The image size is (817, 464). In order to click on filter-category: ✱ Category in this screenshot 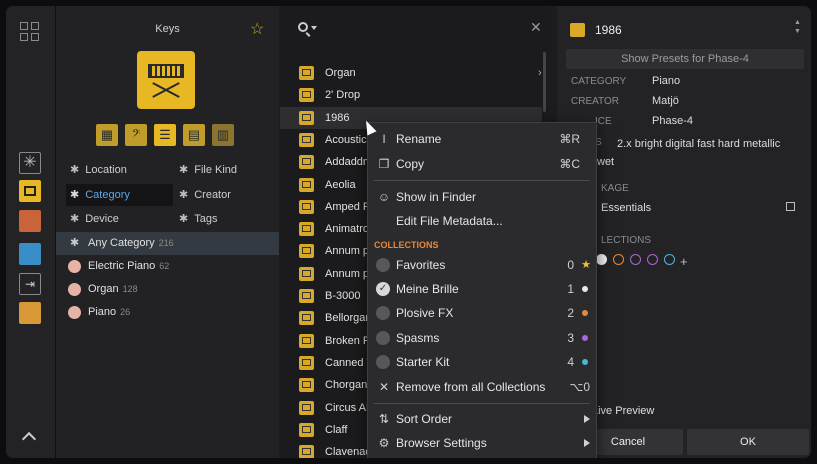, I will do `click(119, 195)`.